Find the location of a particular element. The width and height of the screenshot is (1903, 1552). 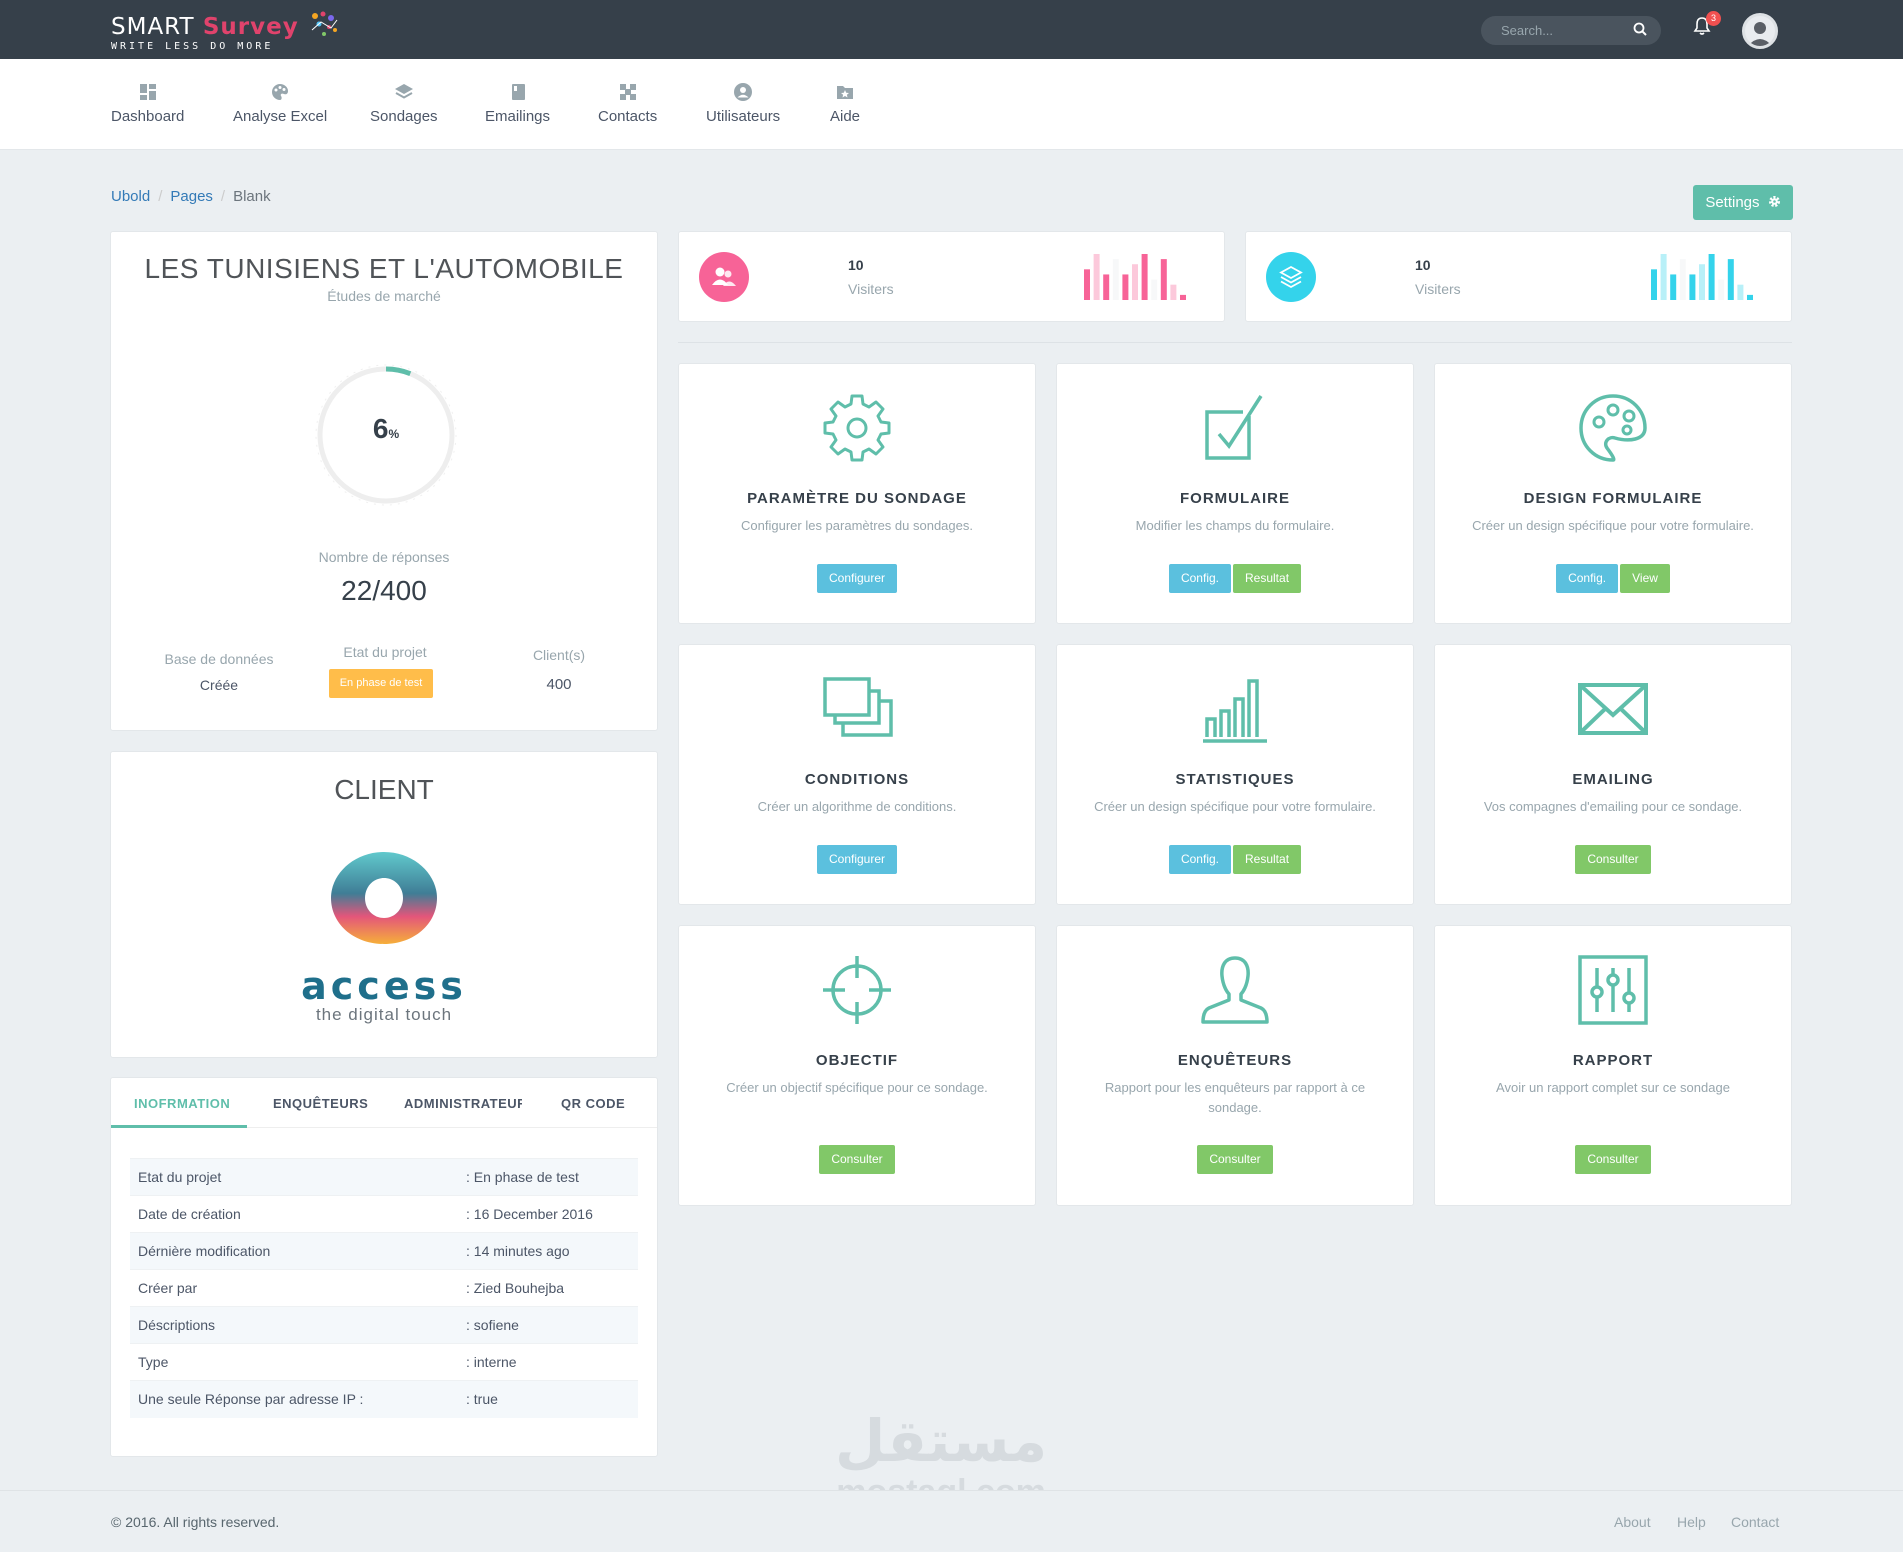

book-icon is located at coordinates (518, 92).